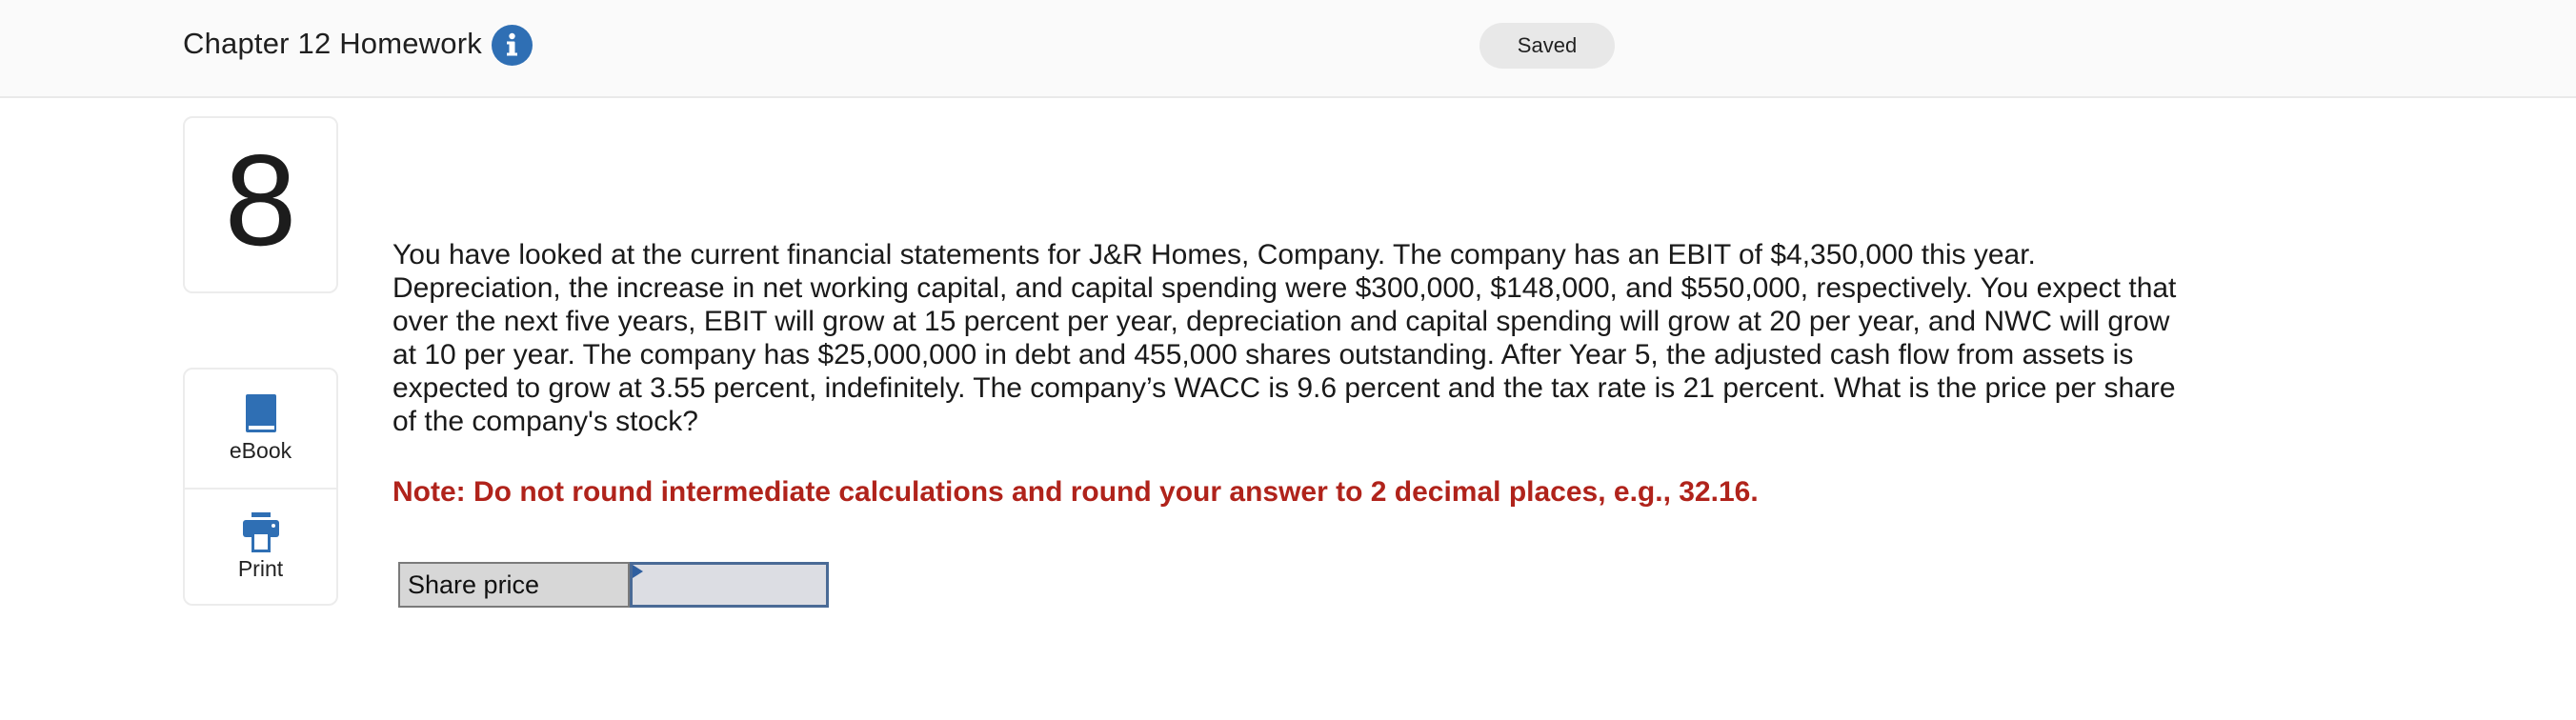 This screenshot has width=2576, height=720. Describe the element at coordinates (261, 533) in the screenshot. I see `printer-icon` at that location.